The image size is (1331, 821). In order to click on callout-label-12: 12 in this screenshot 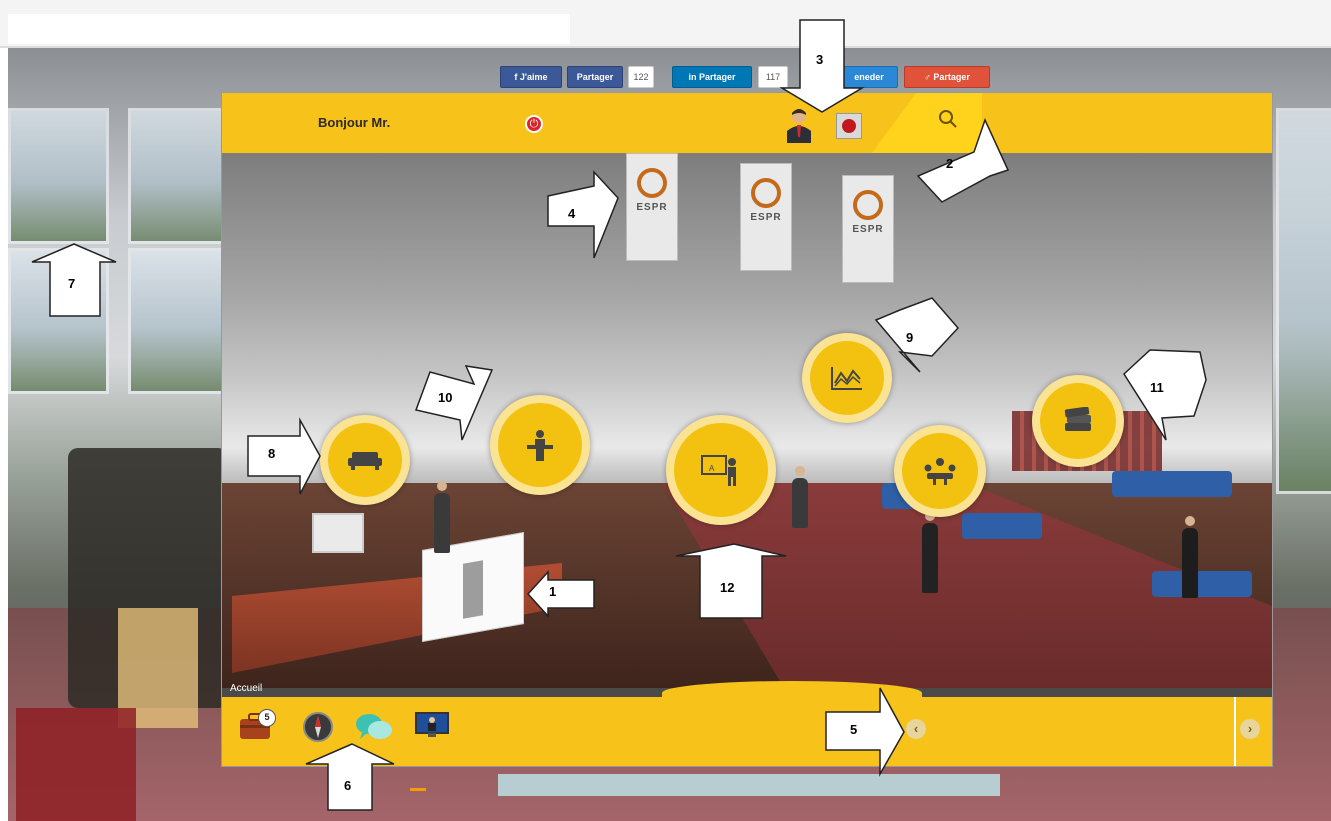, I will do `click(727, 587)`.